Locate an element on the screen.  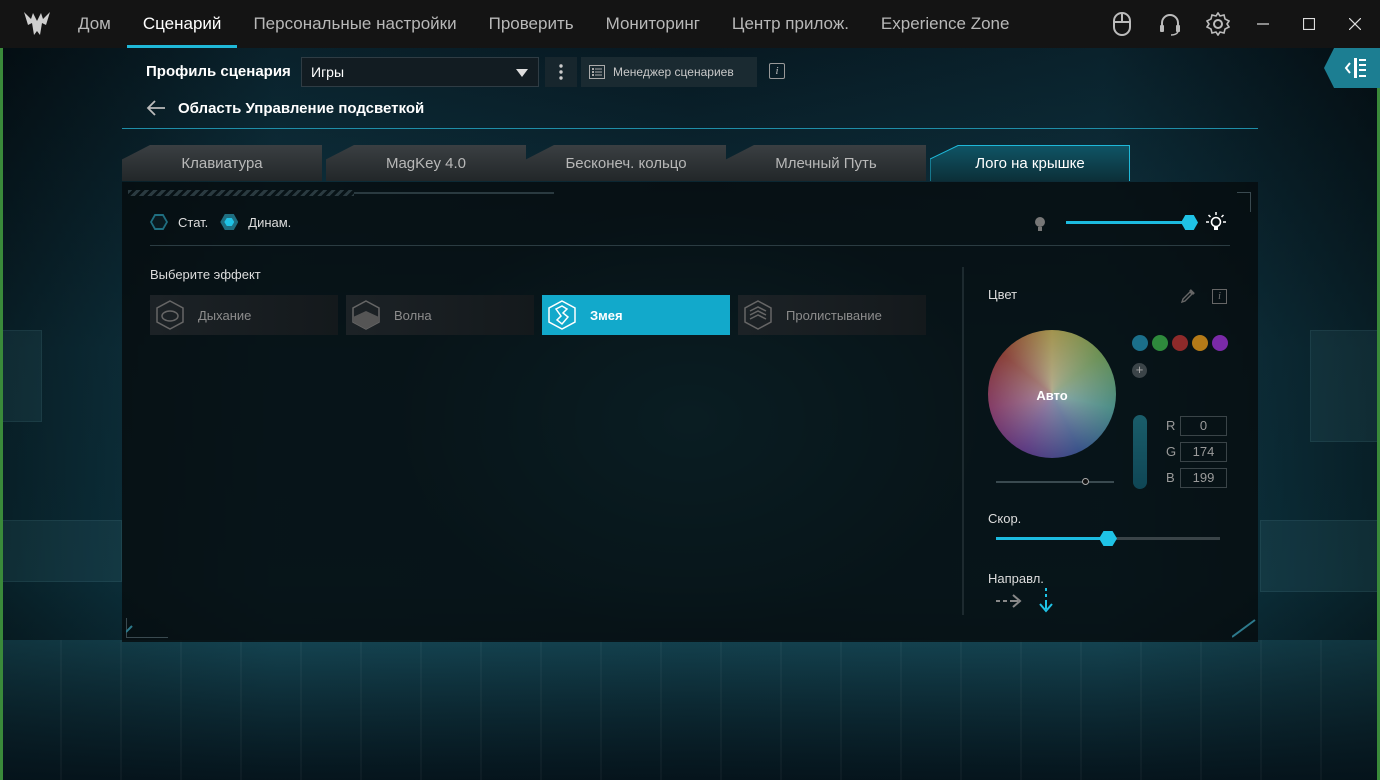
effect-snake-button: Змея is located at coordinates (636, 315).